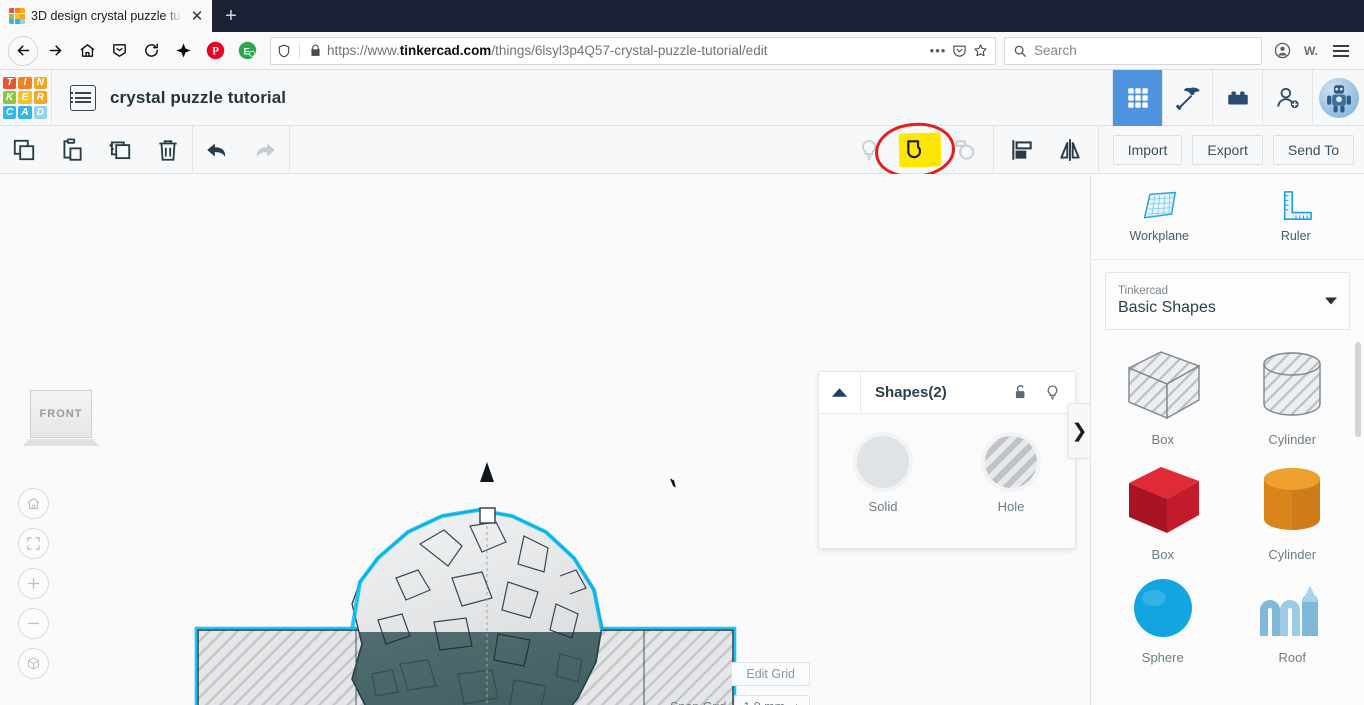 The height and width of the screenshot is (705, 1364). Describe the element at coordinates (1341, 51) in the screenshot. I see `hamburger-menu-icon` at that location.